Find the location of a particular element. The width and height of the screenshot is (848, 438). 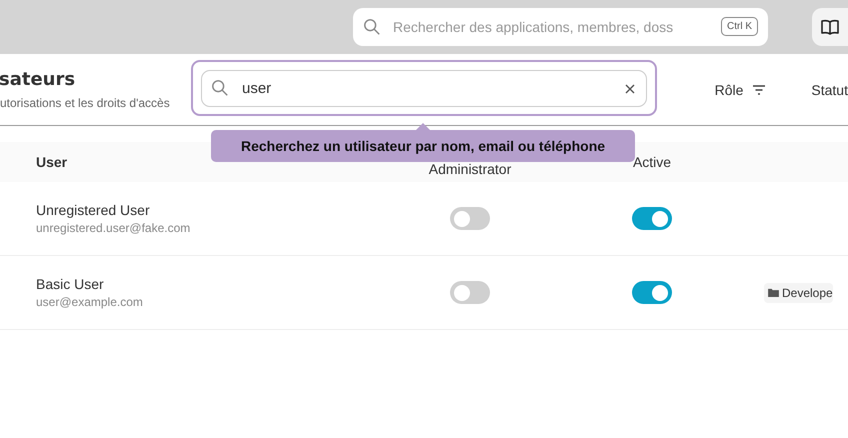

column-header: Administrator is located at coordinates (470, 169).